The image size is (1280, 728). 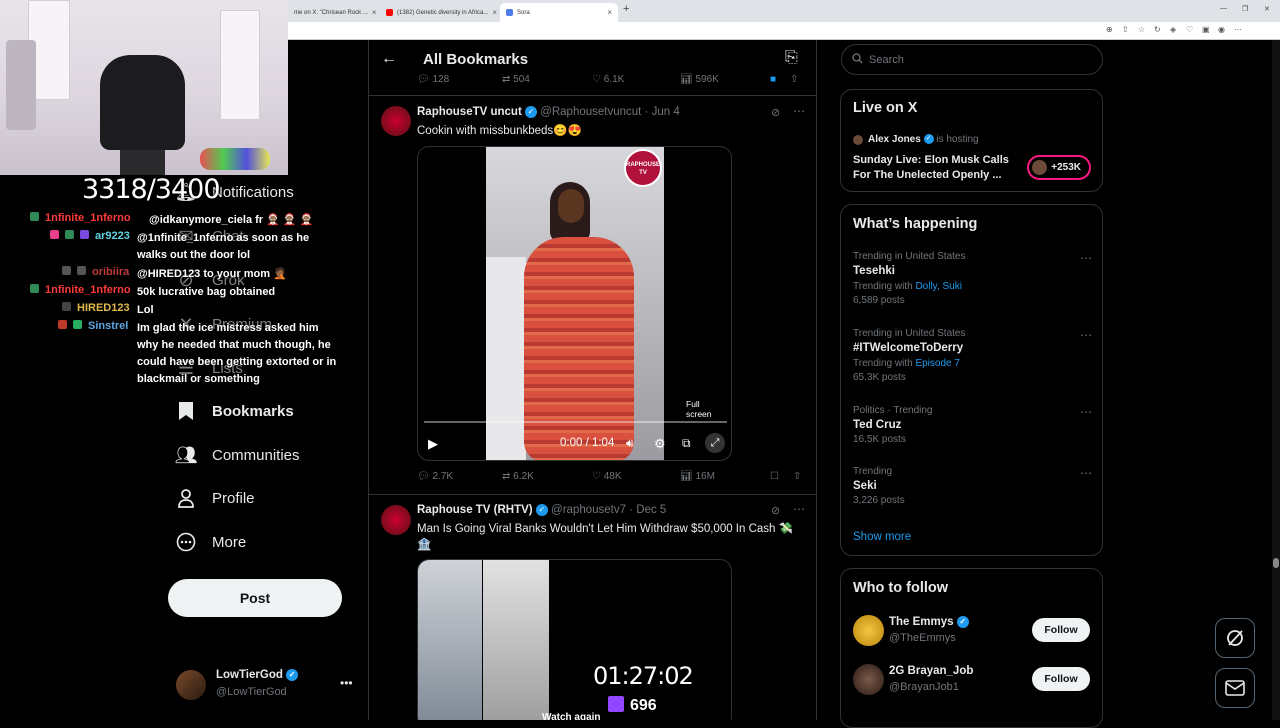 I want to click on chat-cutoff-line, so click(x=180, y=205).